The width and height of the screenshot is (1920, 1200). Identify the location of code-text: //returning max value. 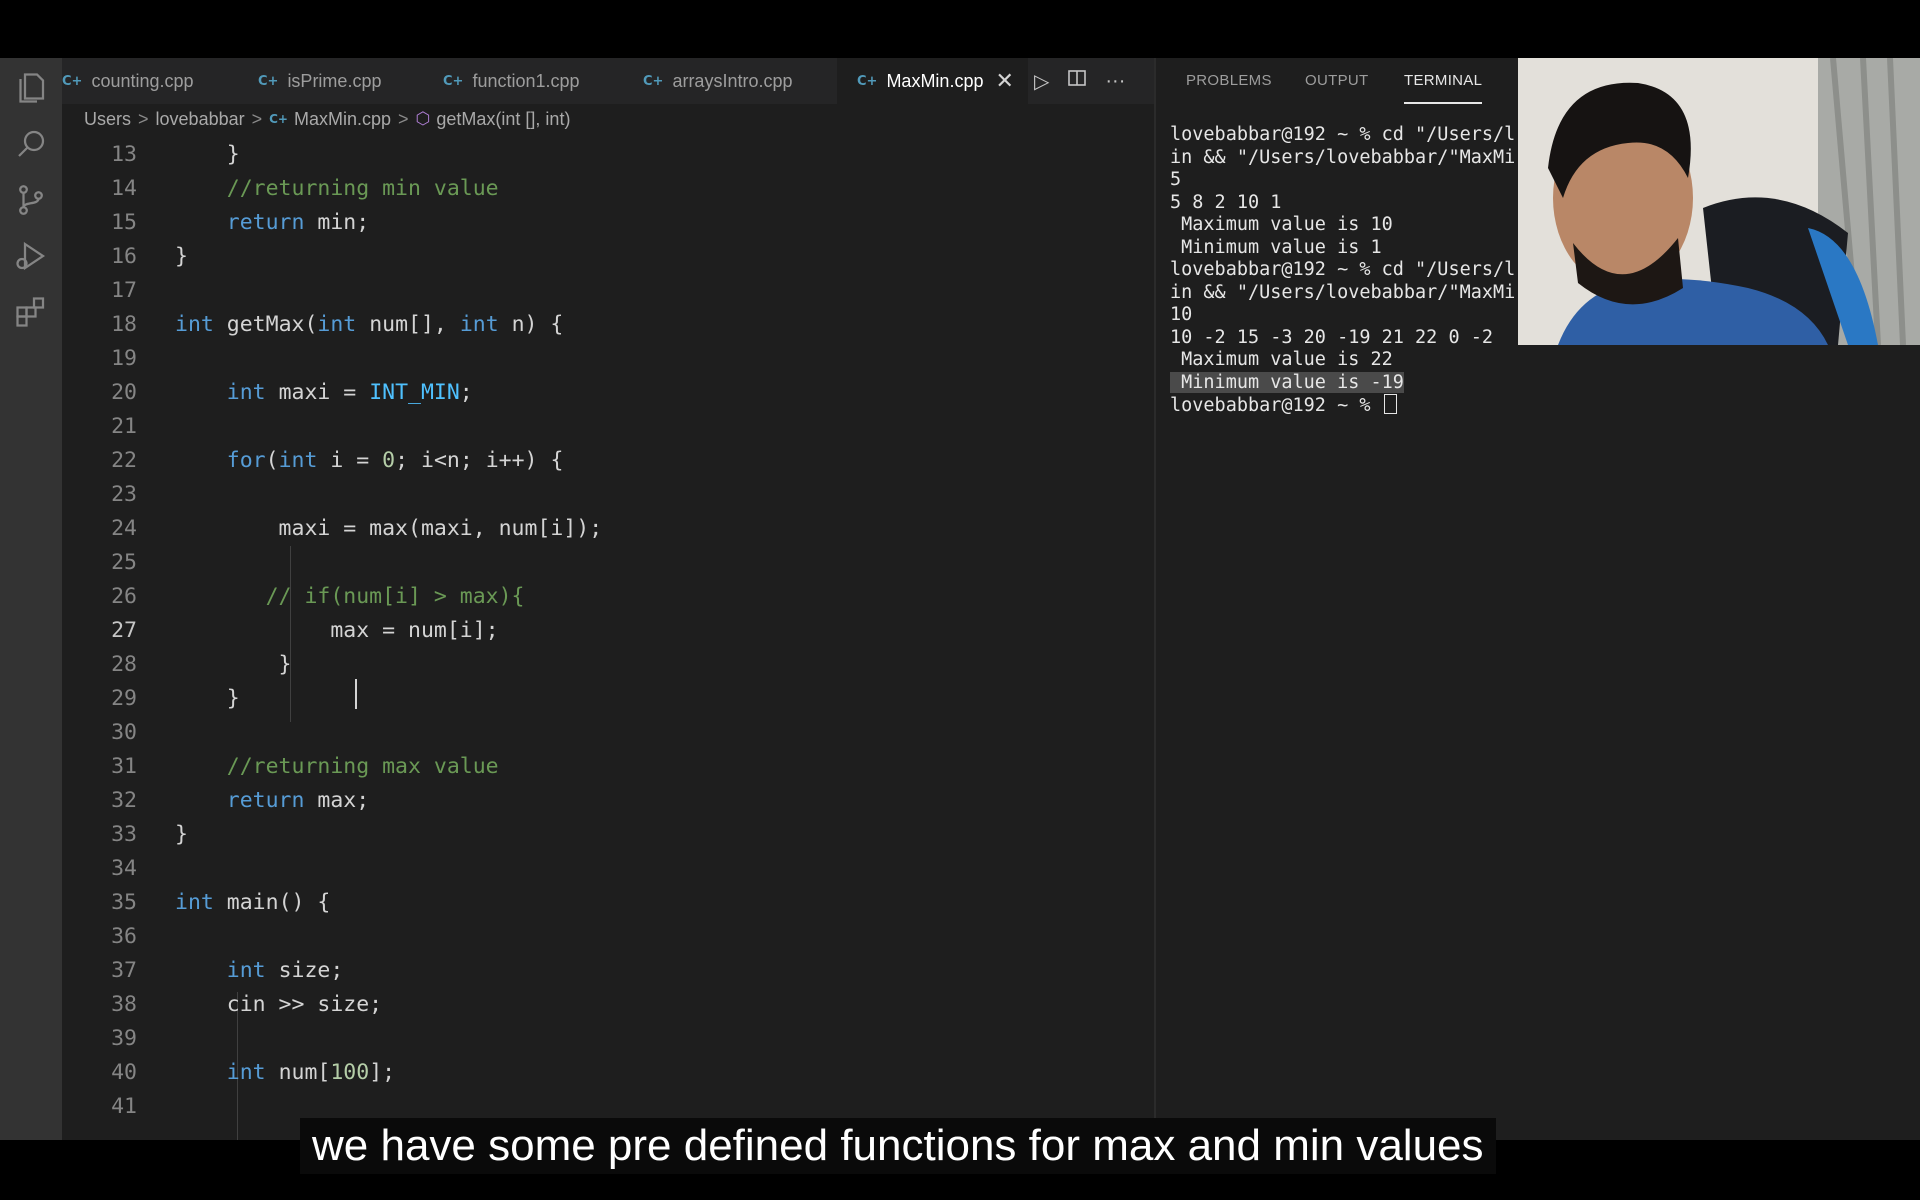
(362, 766).